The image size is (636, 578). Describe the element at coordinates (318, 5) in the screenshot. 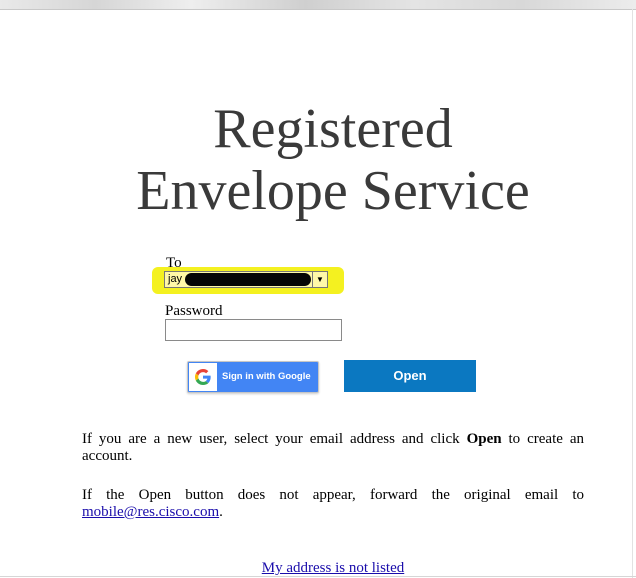

I see `top-decorative-strip` at that location.